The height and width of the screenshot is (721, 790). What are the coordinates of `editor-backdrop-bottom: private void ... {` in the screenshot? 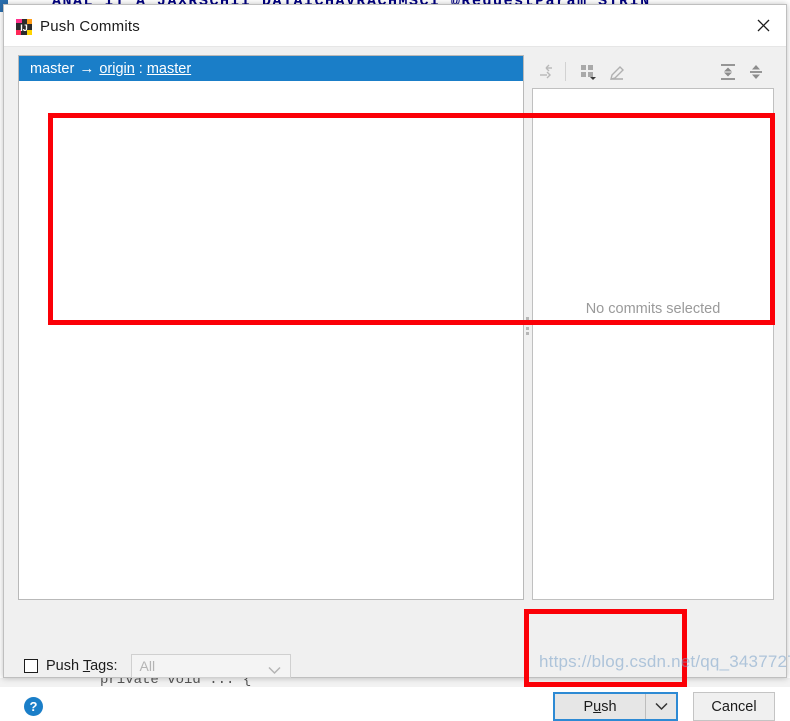 It's located at (395, 682).